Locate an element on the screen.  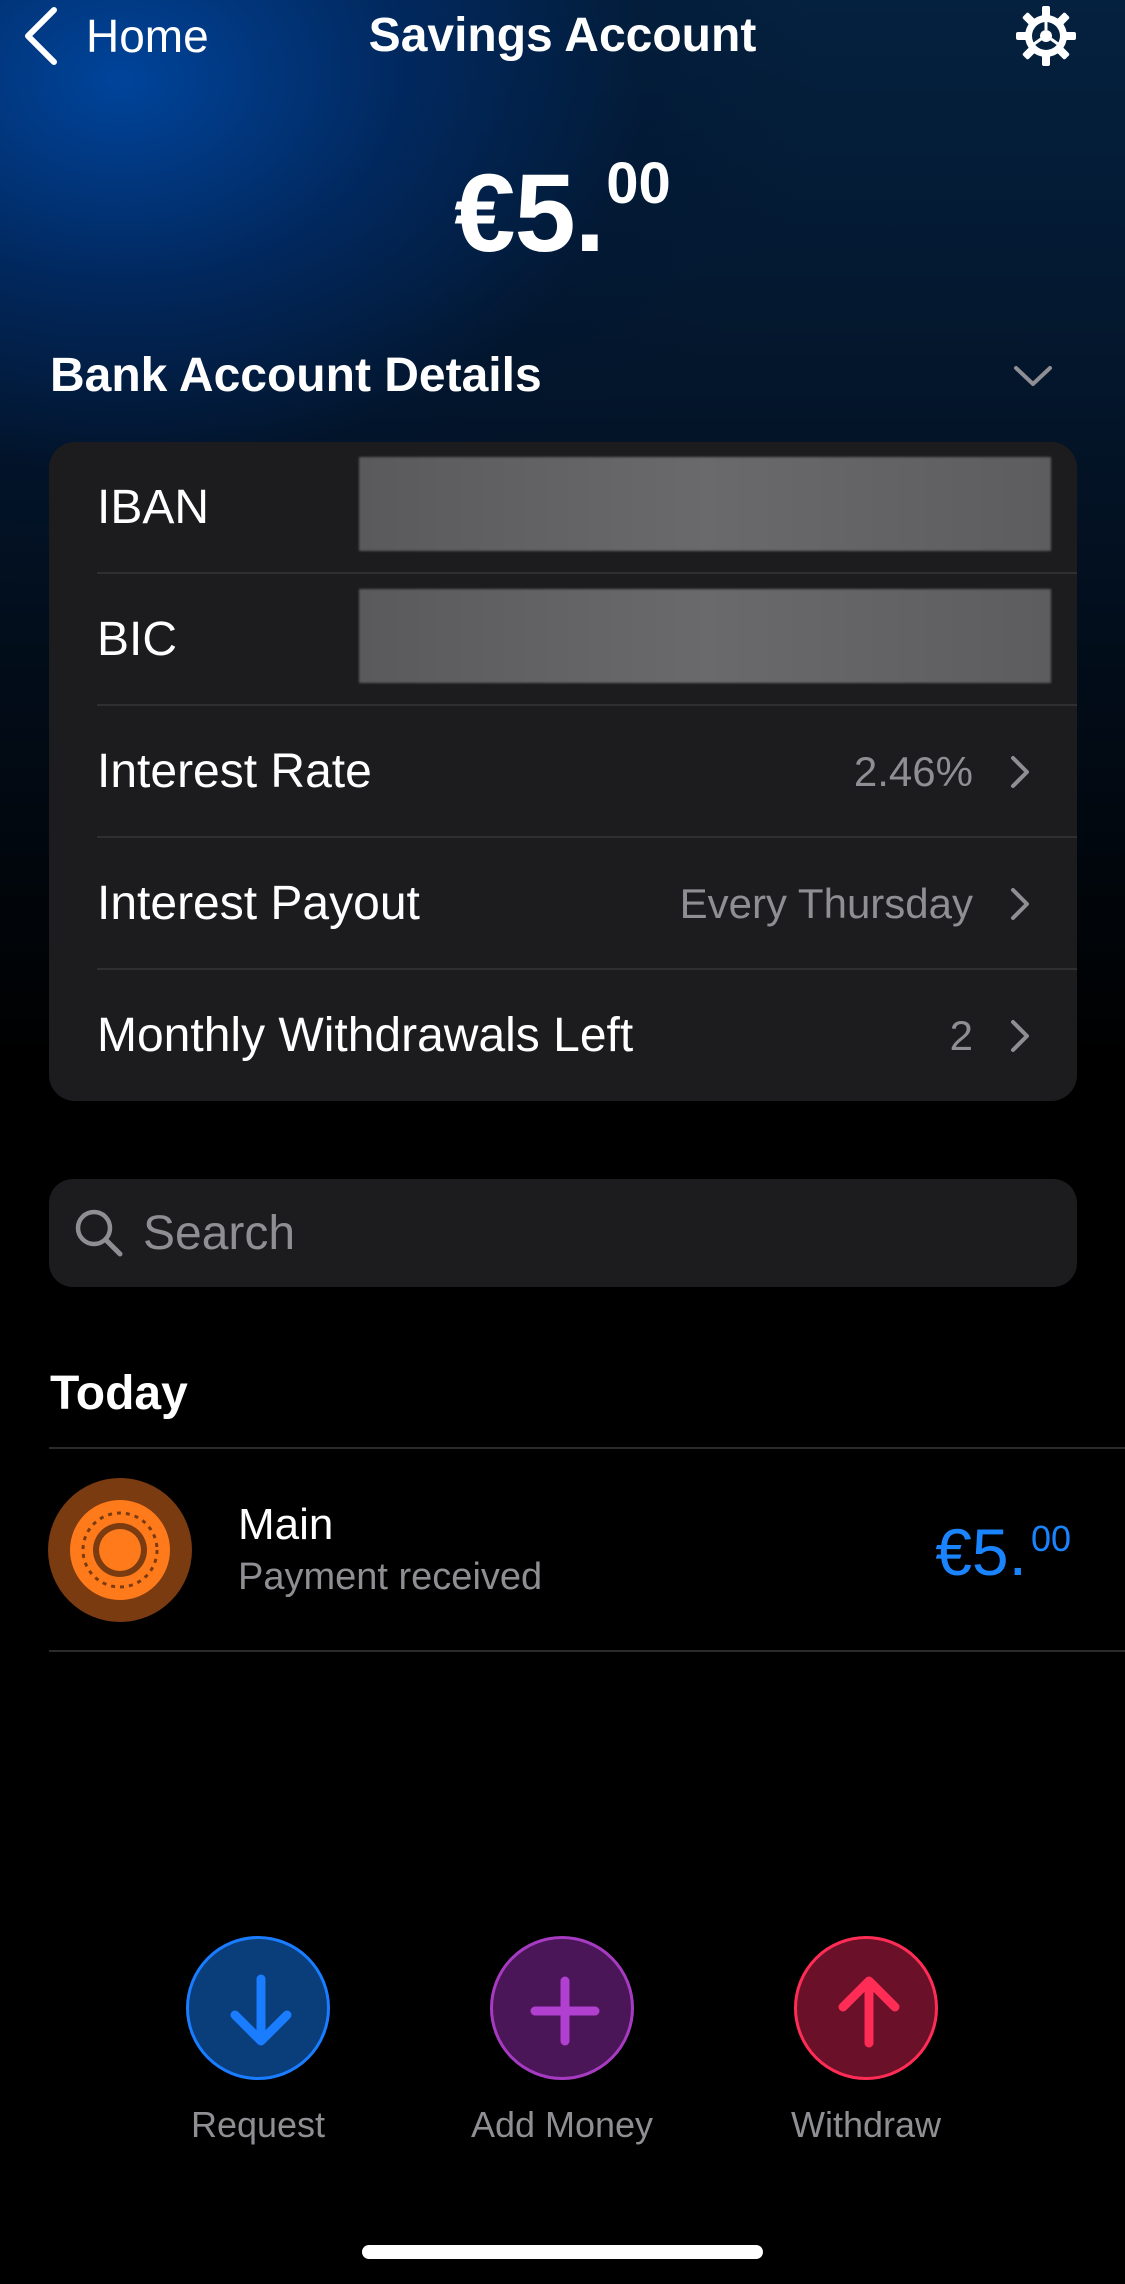
interest-payout-value: Every Thursday is located at coordinates (826, 903).